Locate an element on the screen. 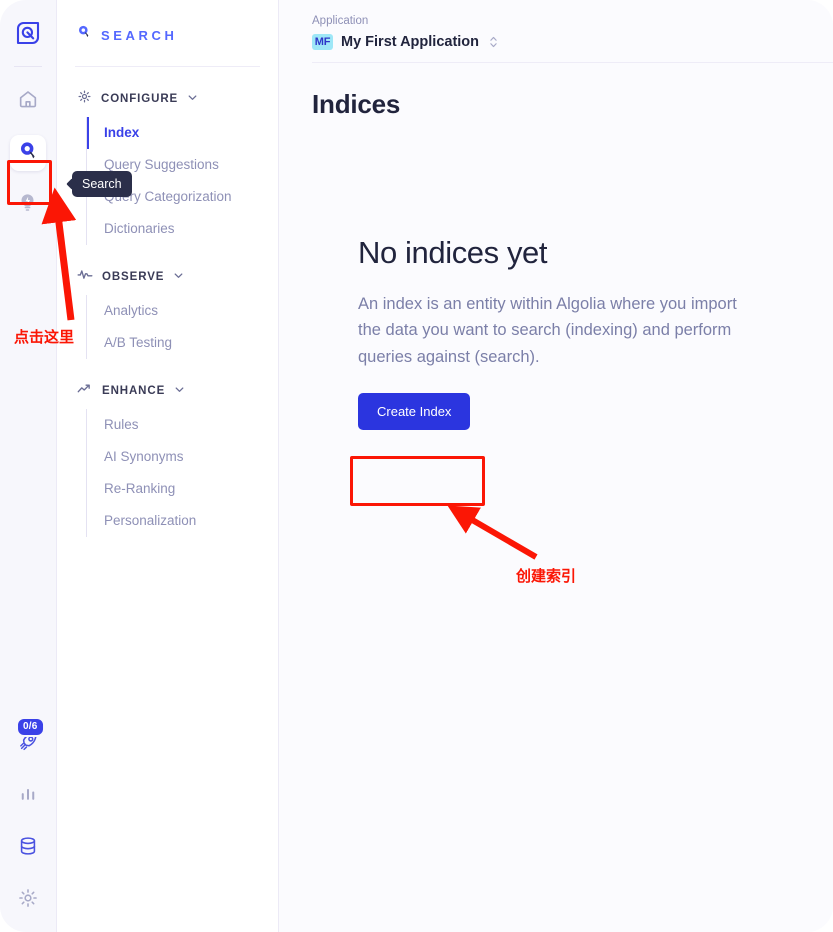 This screenshot has width=833, height=932. algolia-logo-icon is located at coordinates (28, 33).